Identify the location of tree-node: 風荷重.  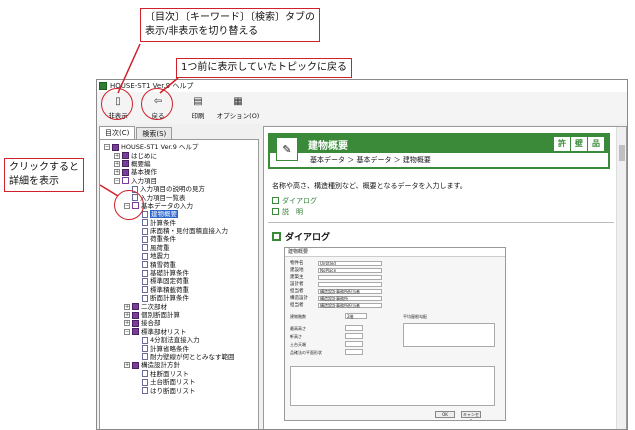
(179, 248).